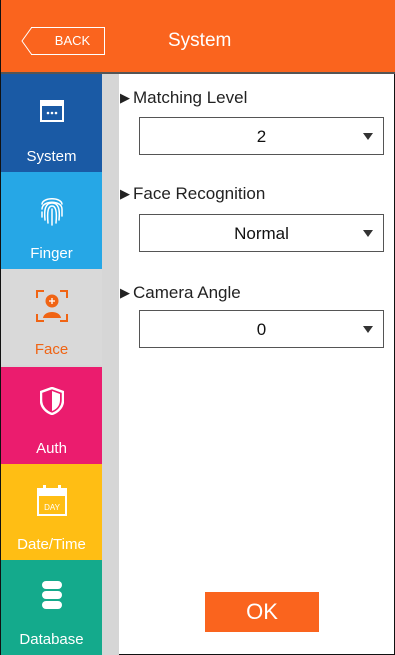 The height and width of the screenshot is (655, 395). What do you see at coordinates (51, 112) in the screenshot?
I see `window-dots-icon` at bounding box center [51, 112].